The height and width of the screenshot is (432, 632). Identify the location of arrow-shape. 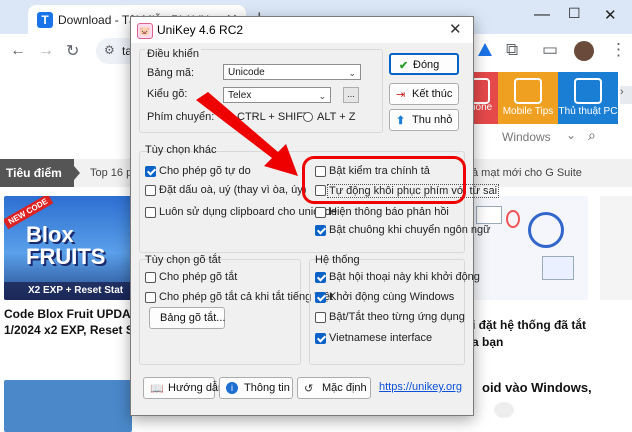
(247, 134).